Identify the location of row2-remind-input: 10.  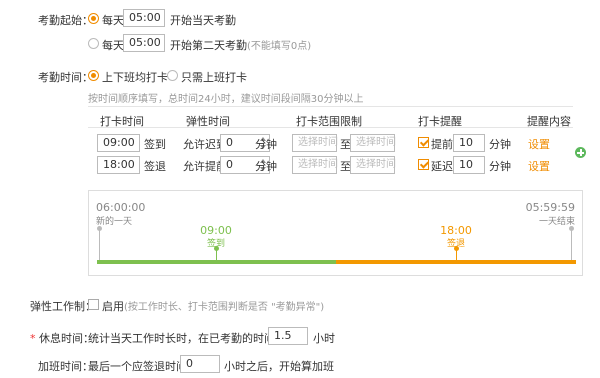
(469, 165).